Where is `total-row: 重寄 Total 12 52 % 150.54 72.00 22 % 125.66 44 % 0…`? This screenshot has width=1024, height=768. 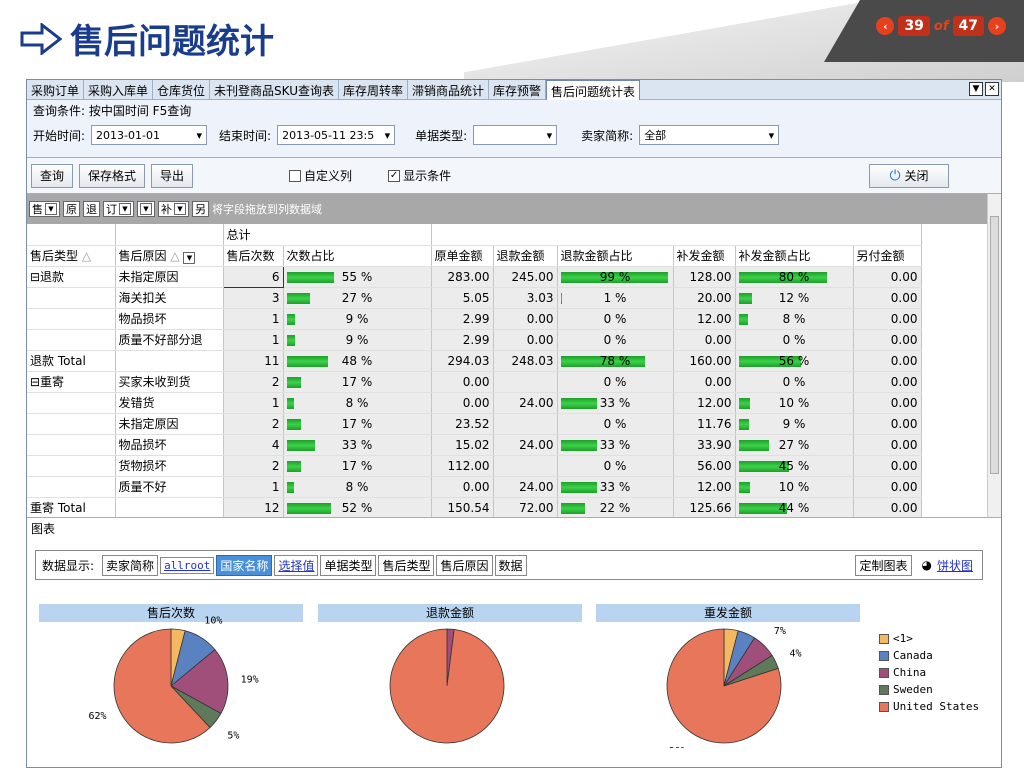 total-row: 重寄 Total 12 52 % 150.54 72.00 22 % 125.66 44 % 0… is located at coordinates (474, 507).